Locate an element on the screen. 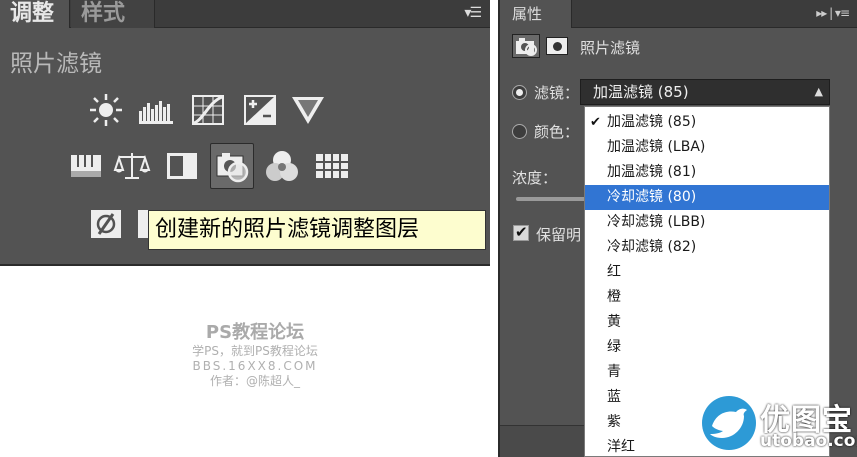  panel-tabbar: 属性 ▸▸ | ▾≡ is located at coordinates (678, 14).